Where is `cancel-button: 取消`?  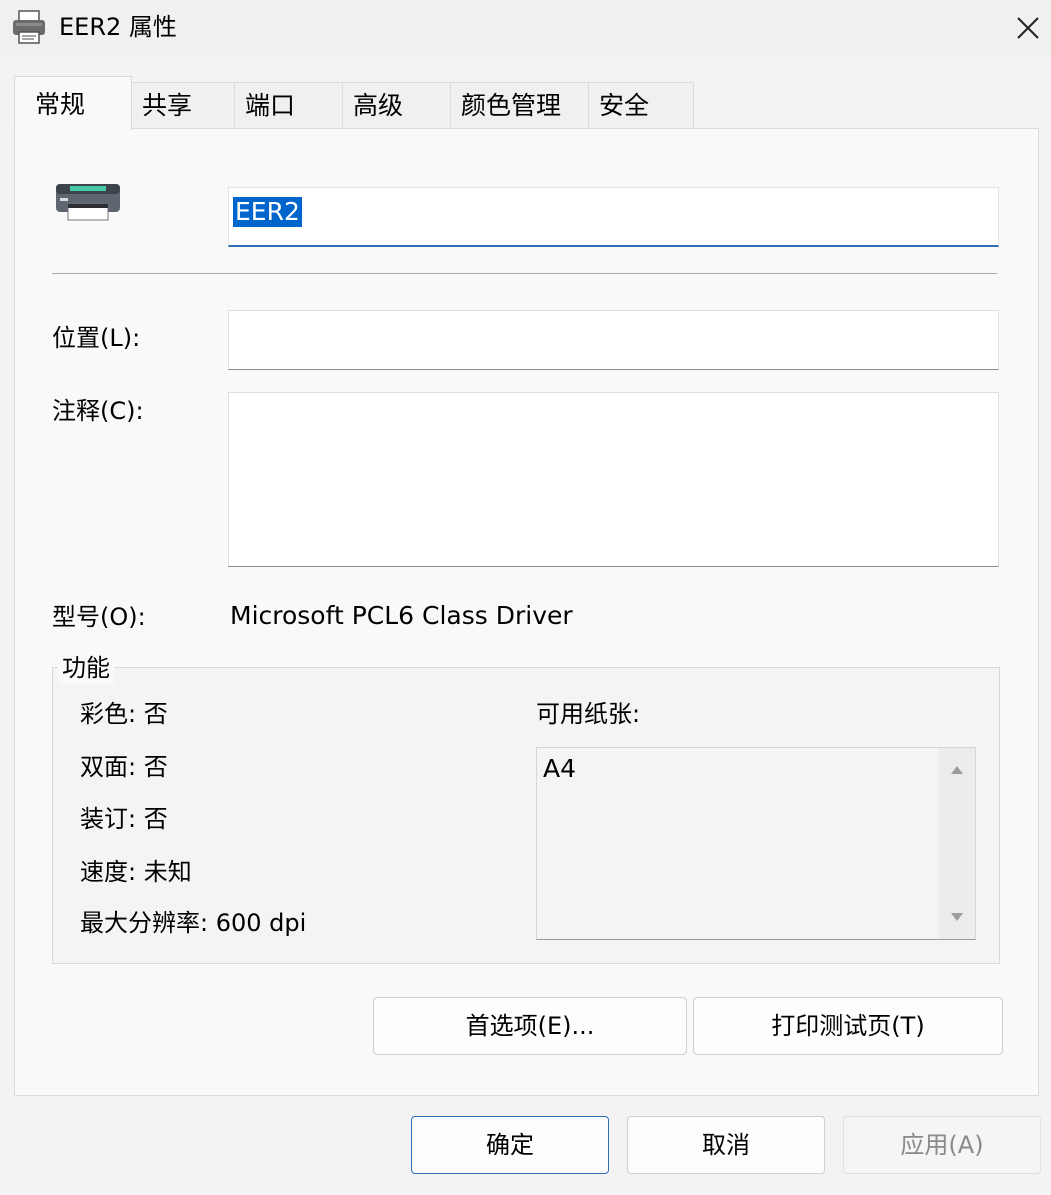 cancel-button: 取消 is located at coordinates (726, 1145).